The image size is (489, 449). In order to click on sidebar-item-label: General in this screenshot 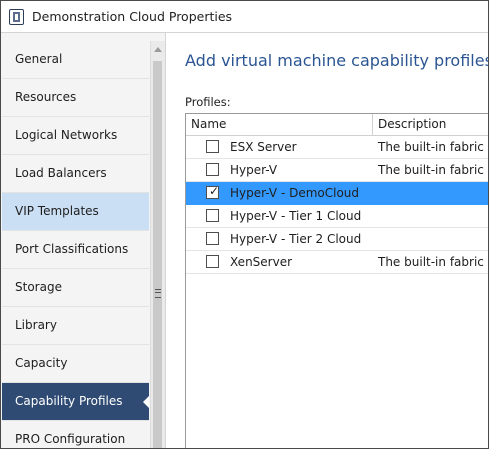, I will do `click(39, 59)`.